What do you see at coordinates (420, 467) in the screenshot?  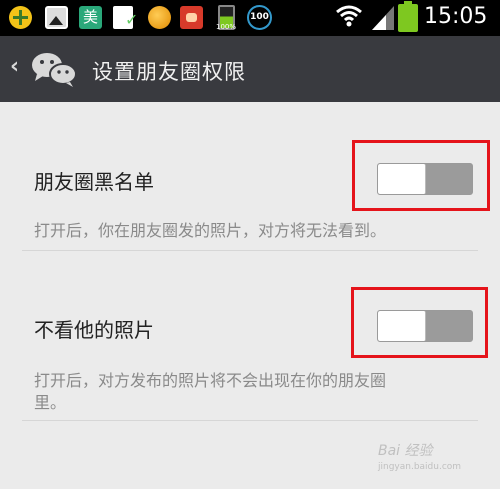 I see `watermark-url: jingyan.baidu.com` at bounding box center [420, 467].